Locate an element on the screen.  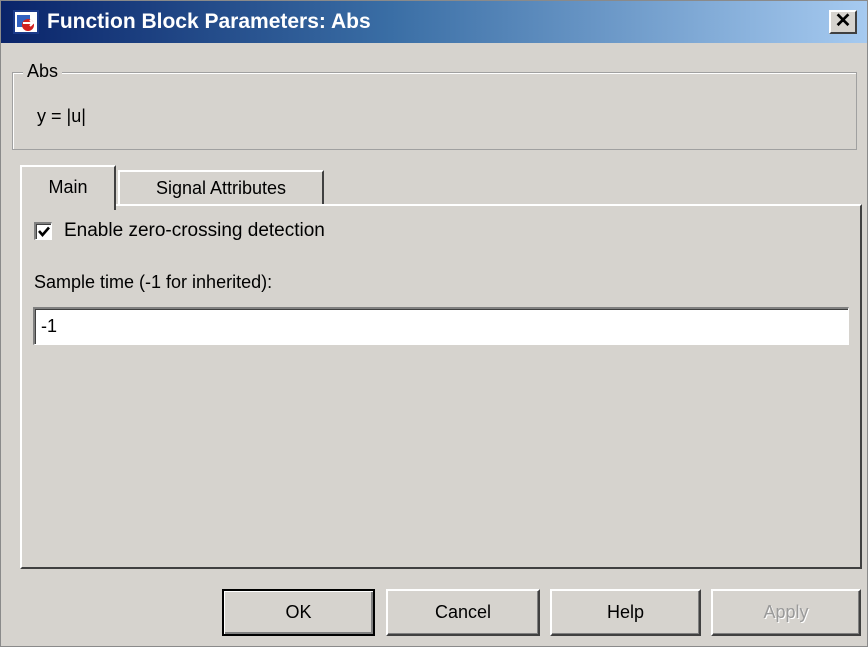
title-bar: Function Block Parameters: Abs ✕ is located at coordinates (434, 22).